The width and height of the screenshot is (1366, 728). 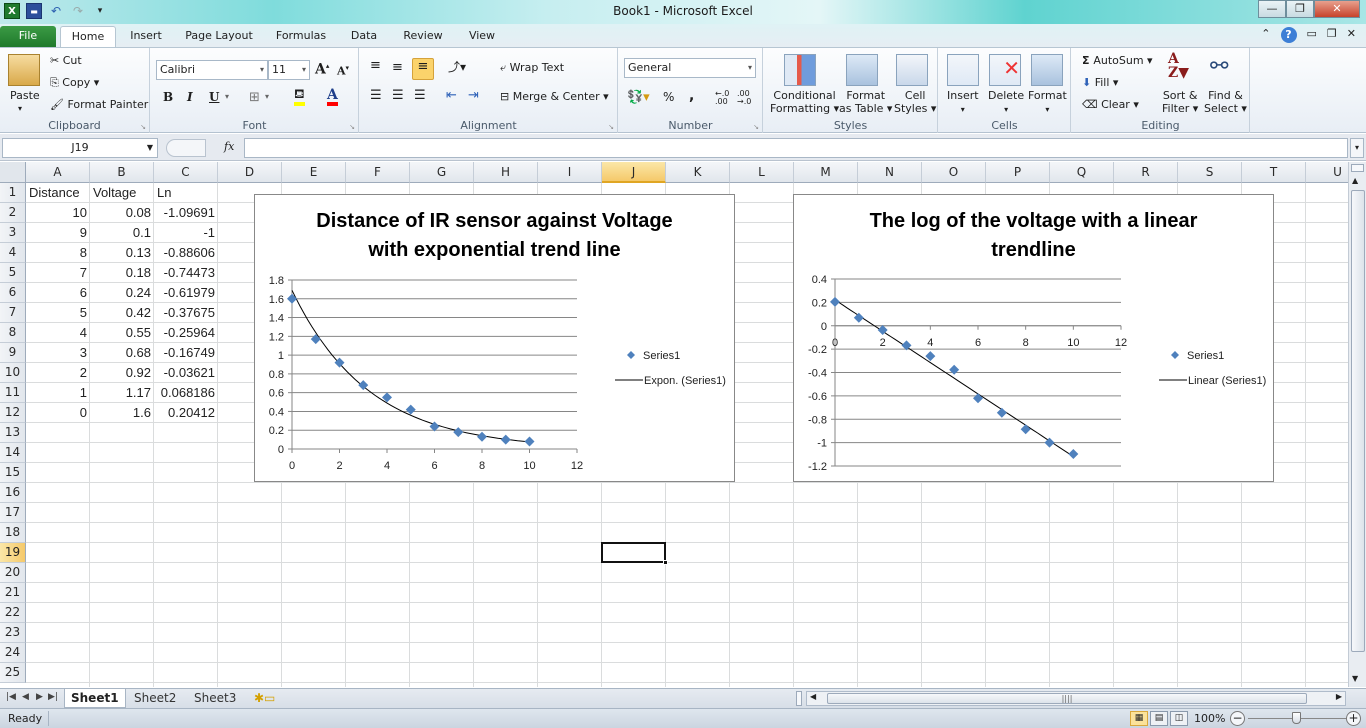 I want to click on table-cell: 4, so click(x=58, y=333).